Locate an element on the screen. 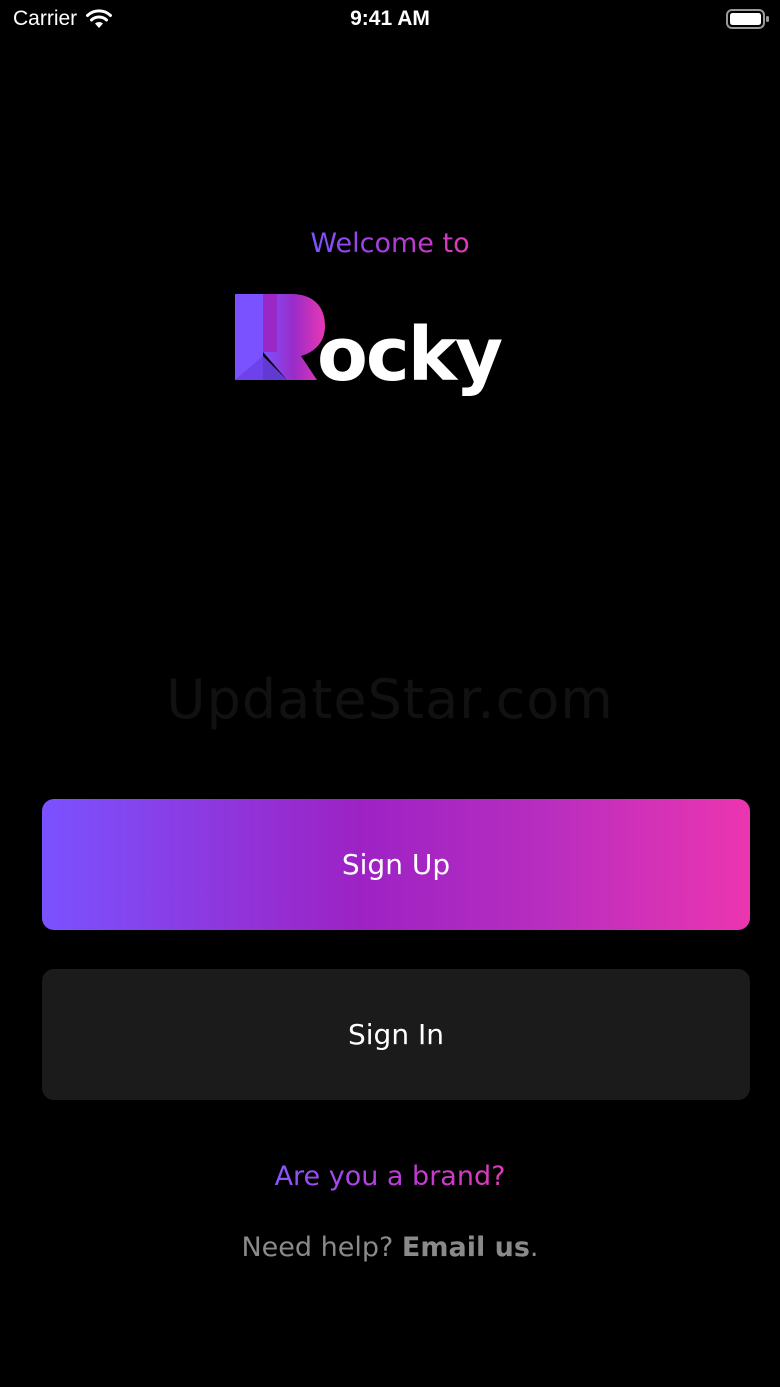 The width and height of the screenshot is (780, 1387). svg-text: ocky is located at coordinates (409, 355).